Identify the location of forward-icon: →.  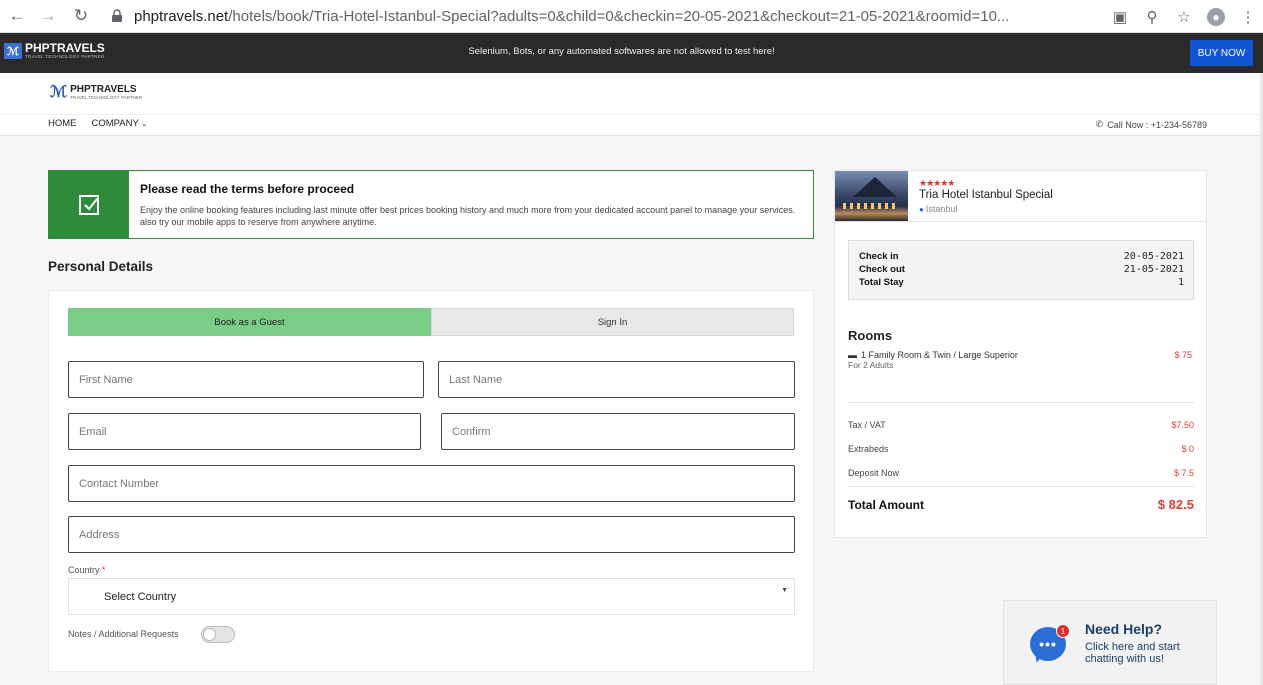
(48, 16).